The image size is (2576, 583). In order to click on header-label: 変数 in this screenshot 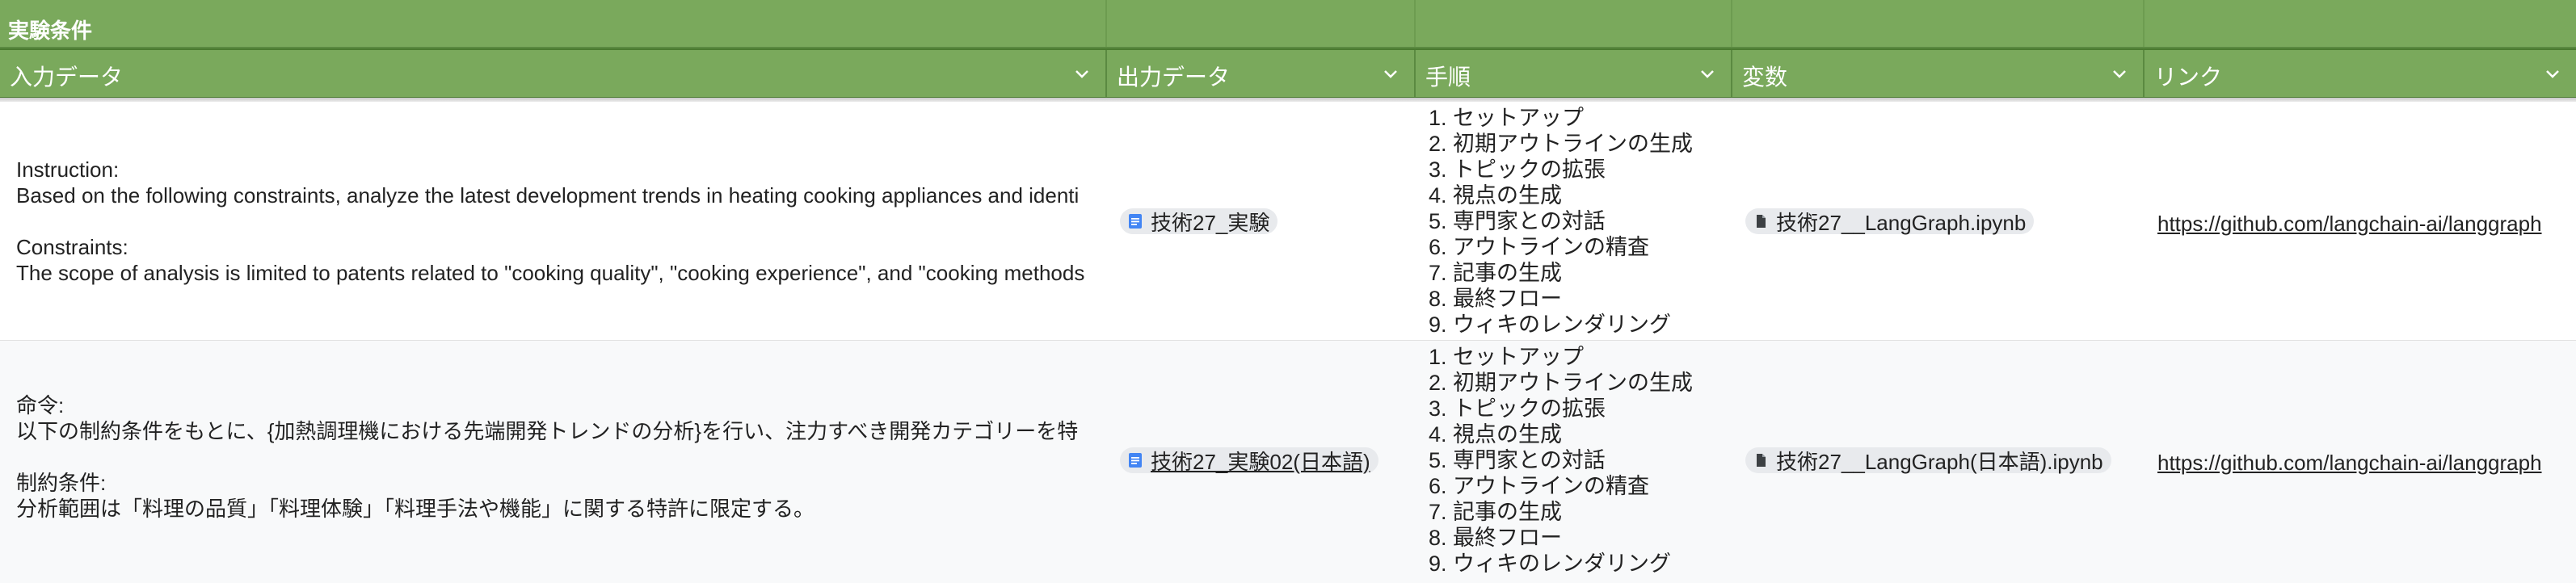, I will do `click(1765, 77)`.